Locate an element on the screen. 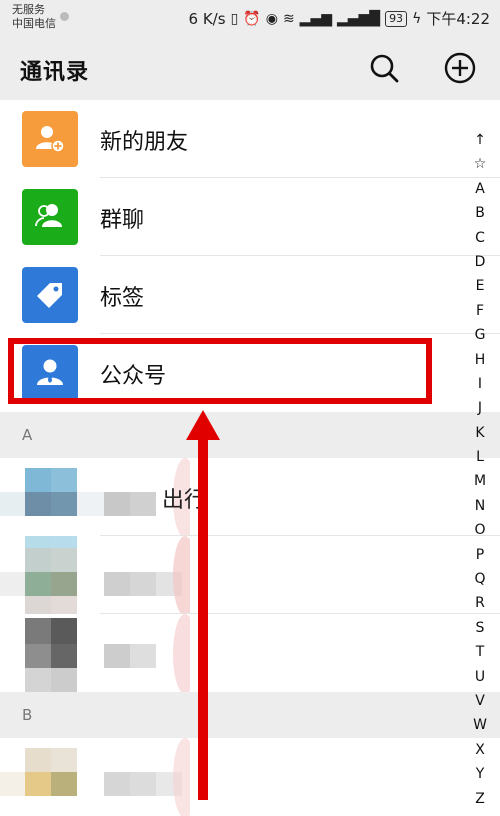 This screenshot has height=816, width=500. search-icon is located at coordinates (384, 68).